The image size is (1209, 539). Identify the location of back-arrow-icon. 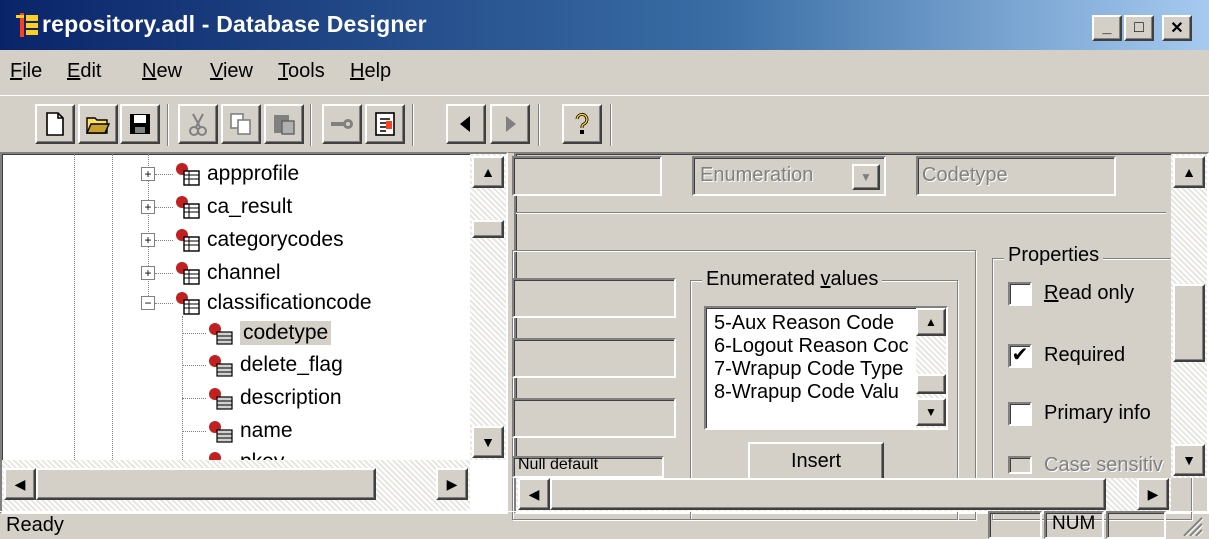
(465, 124).